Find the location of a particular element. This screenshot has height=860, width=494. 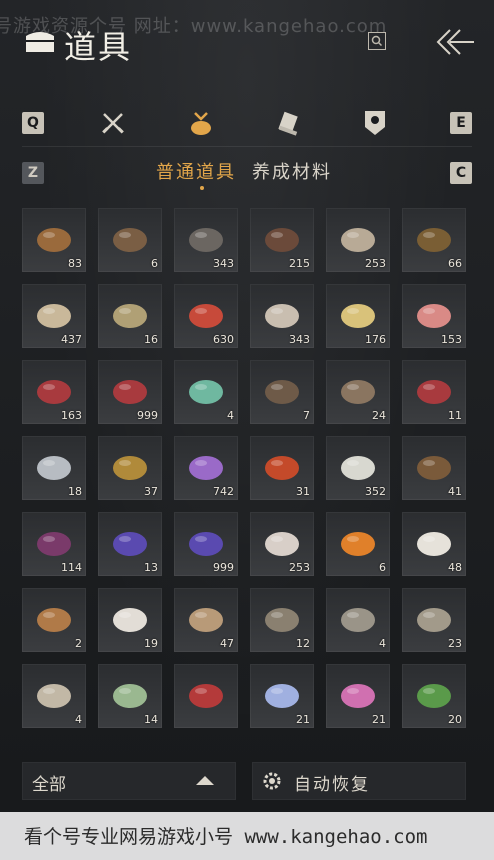

green-herb-icon is located at coordinates (434, 696).